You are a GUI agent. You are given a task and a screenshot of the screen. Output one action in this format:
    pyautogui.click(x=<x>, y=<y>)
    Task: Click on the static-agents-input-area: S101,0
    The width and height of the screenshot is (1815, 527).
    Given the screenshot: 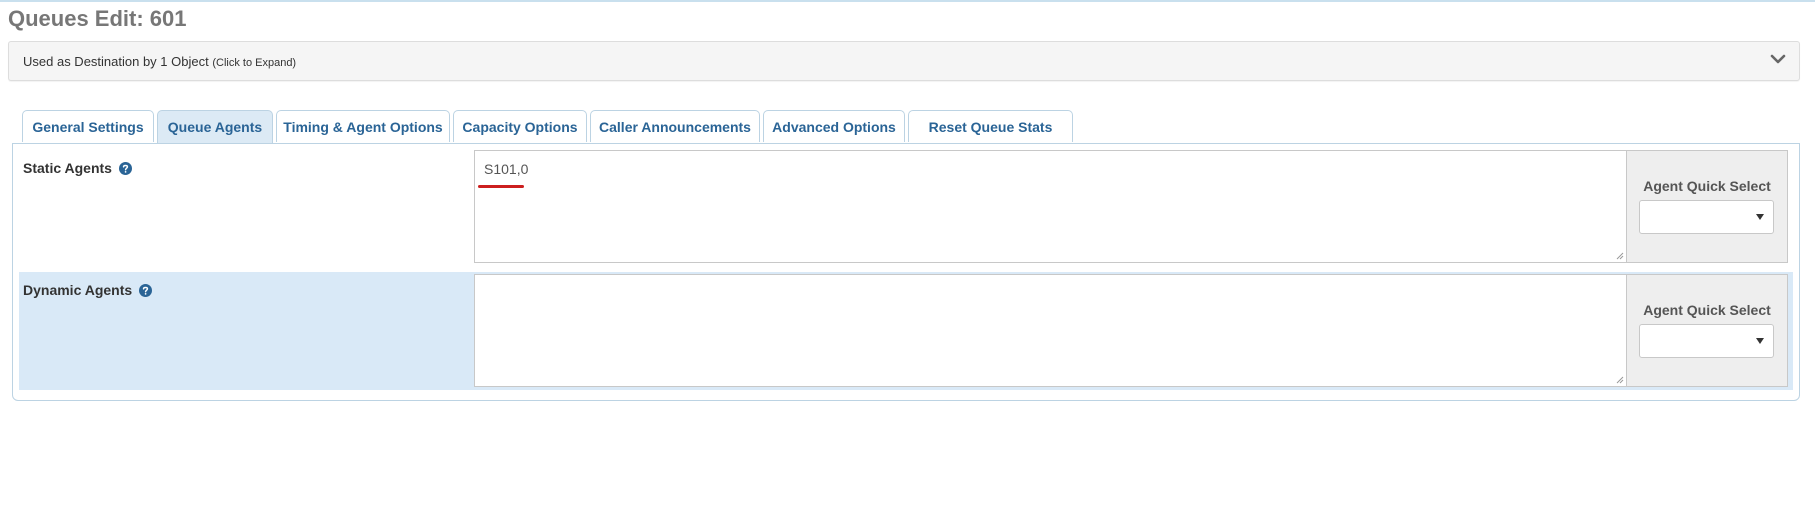 What is the action you would take?
    pyautogui.click(x=1050, y=206)
    